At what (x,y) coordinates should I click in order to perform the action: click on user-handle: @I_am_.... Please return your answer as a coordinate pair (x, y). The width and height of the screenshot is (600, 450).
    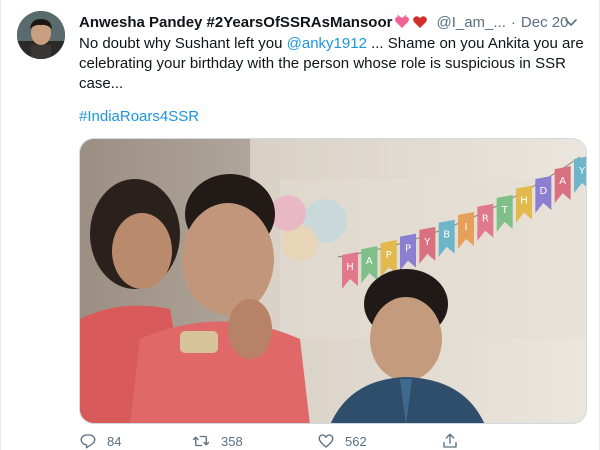
    Looking at the image, I should click on (470, 22).